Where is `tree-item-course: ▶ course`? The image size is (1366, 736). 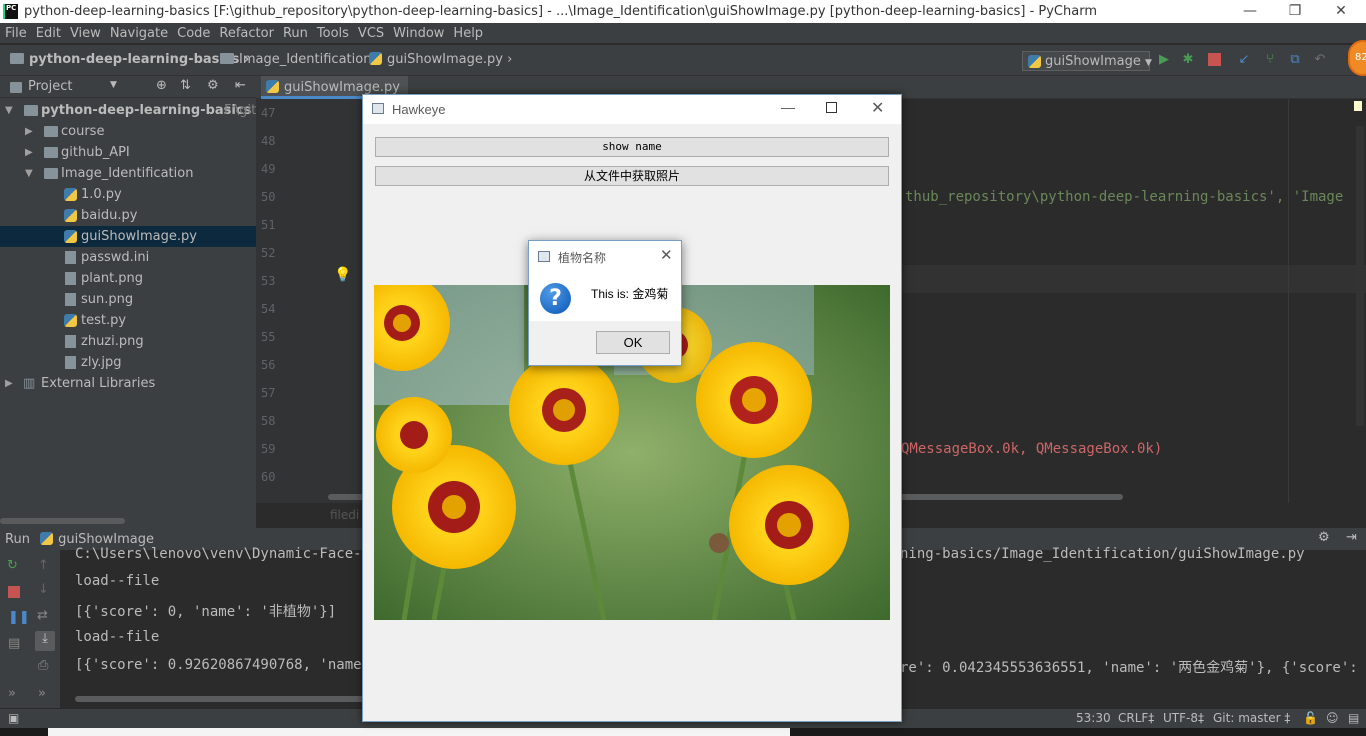
tree-item-course: ▶ course is located at coordinates (128, 131).